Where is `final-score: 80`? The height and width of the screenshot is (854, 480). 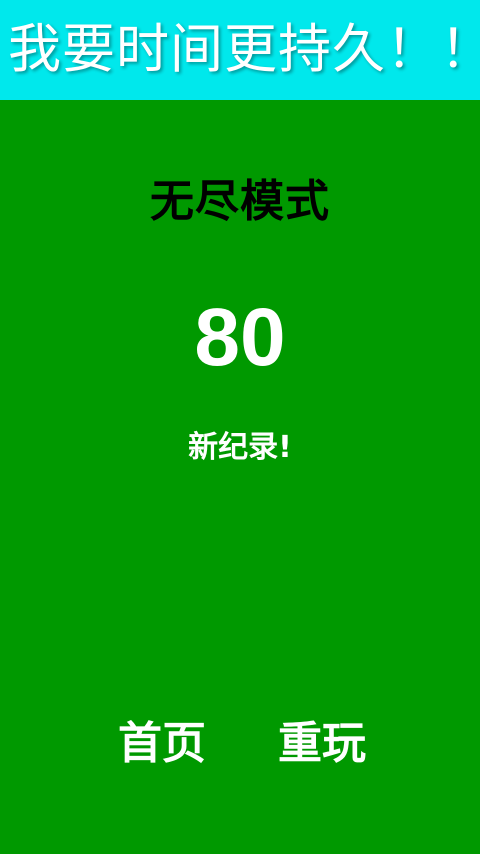 final-score: 80 is located at coordinates (240, 337).